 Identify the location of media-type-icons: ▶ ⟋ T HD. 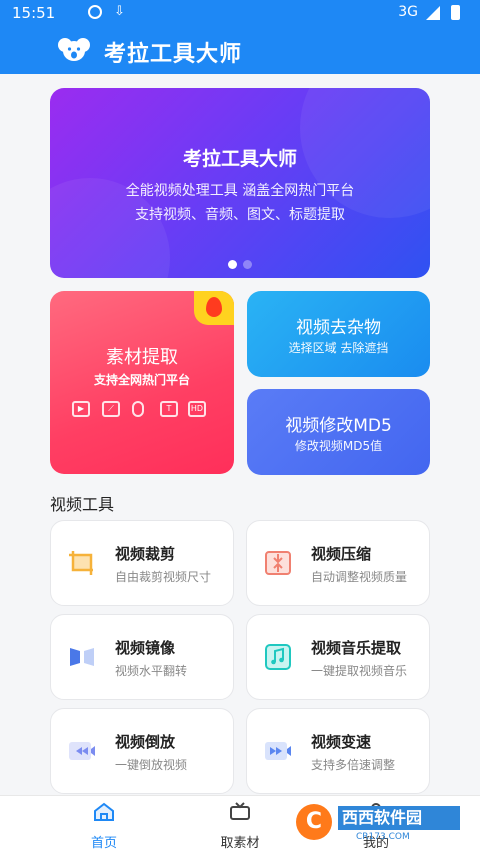
(142, 411).